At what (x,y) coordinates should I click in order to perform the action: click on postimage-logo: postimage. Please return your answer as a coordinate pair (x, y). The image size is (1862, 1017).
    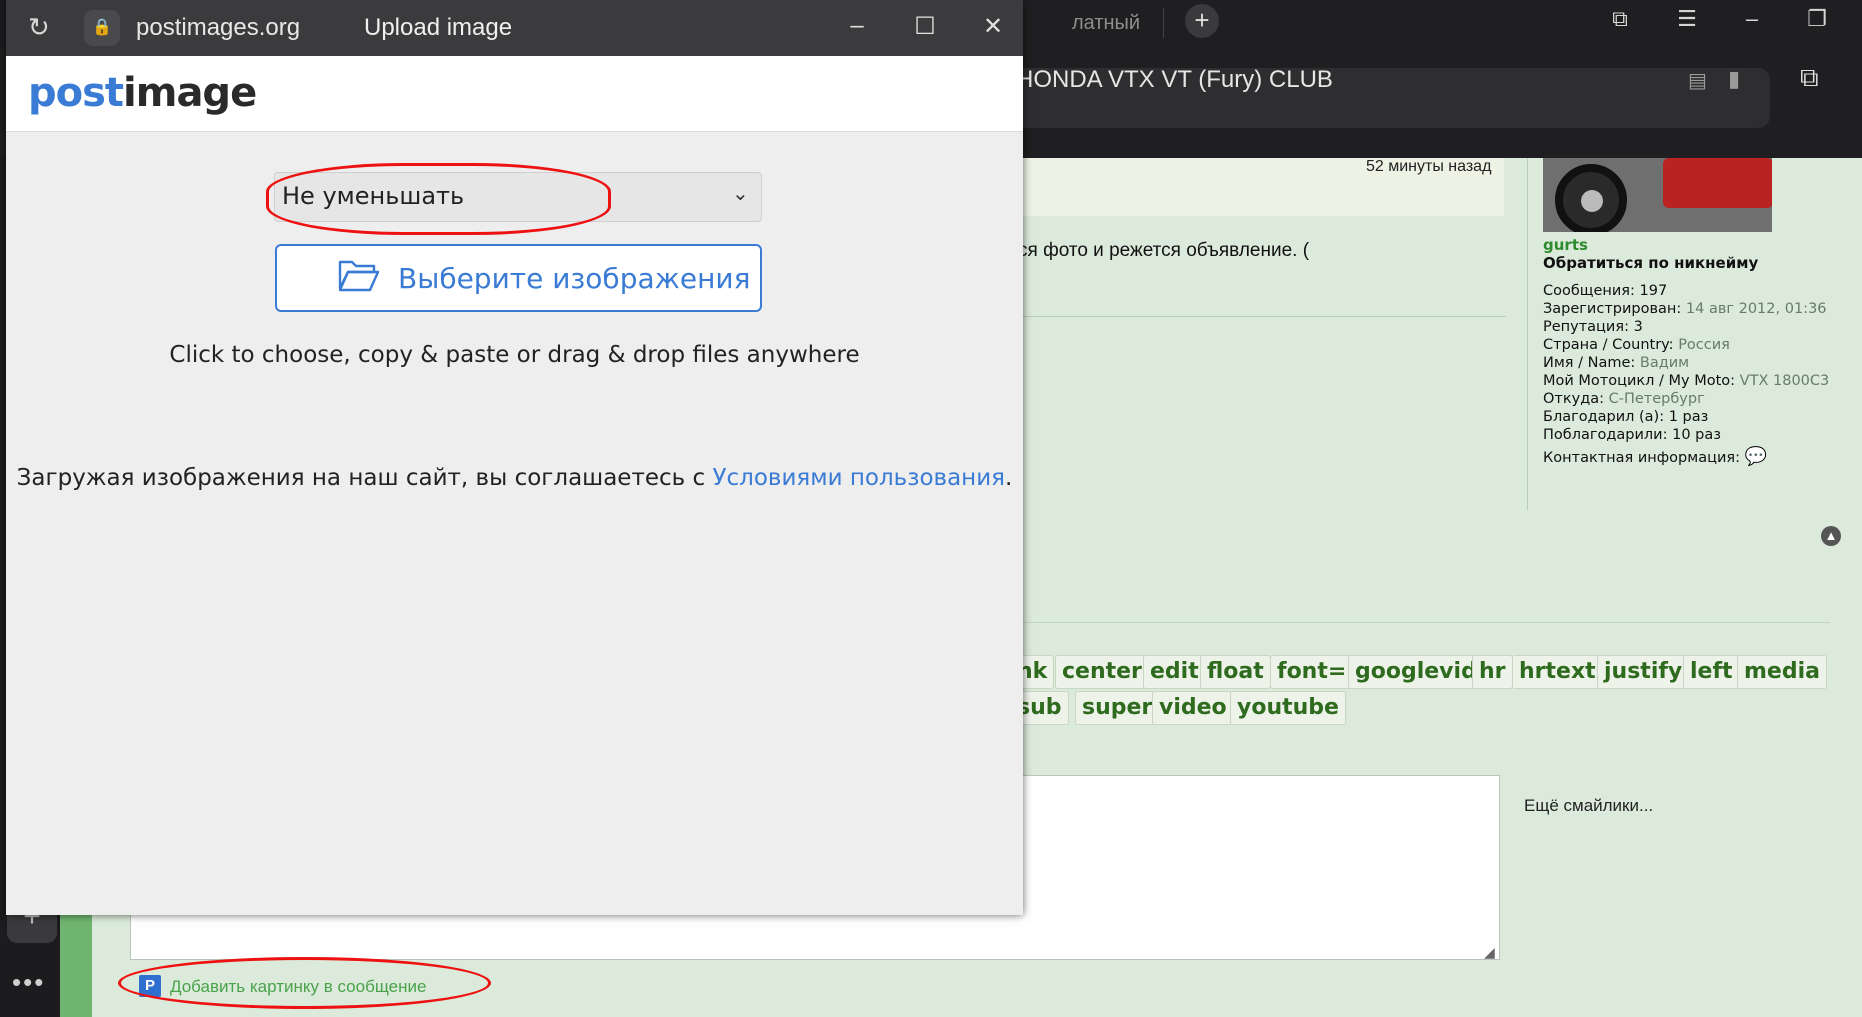
    Looking at the image, I should click on (142, 93).